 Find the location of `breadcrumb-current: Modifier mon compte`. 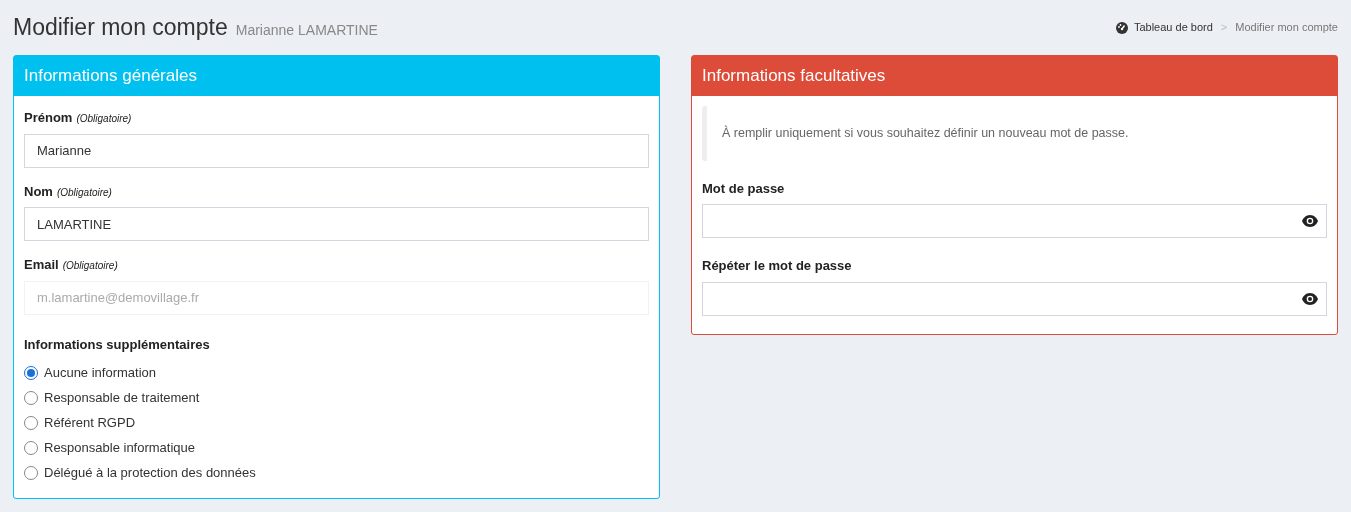

breadcrumb-current: Modifier mon compte is located at coordinates (1286, 28).